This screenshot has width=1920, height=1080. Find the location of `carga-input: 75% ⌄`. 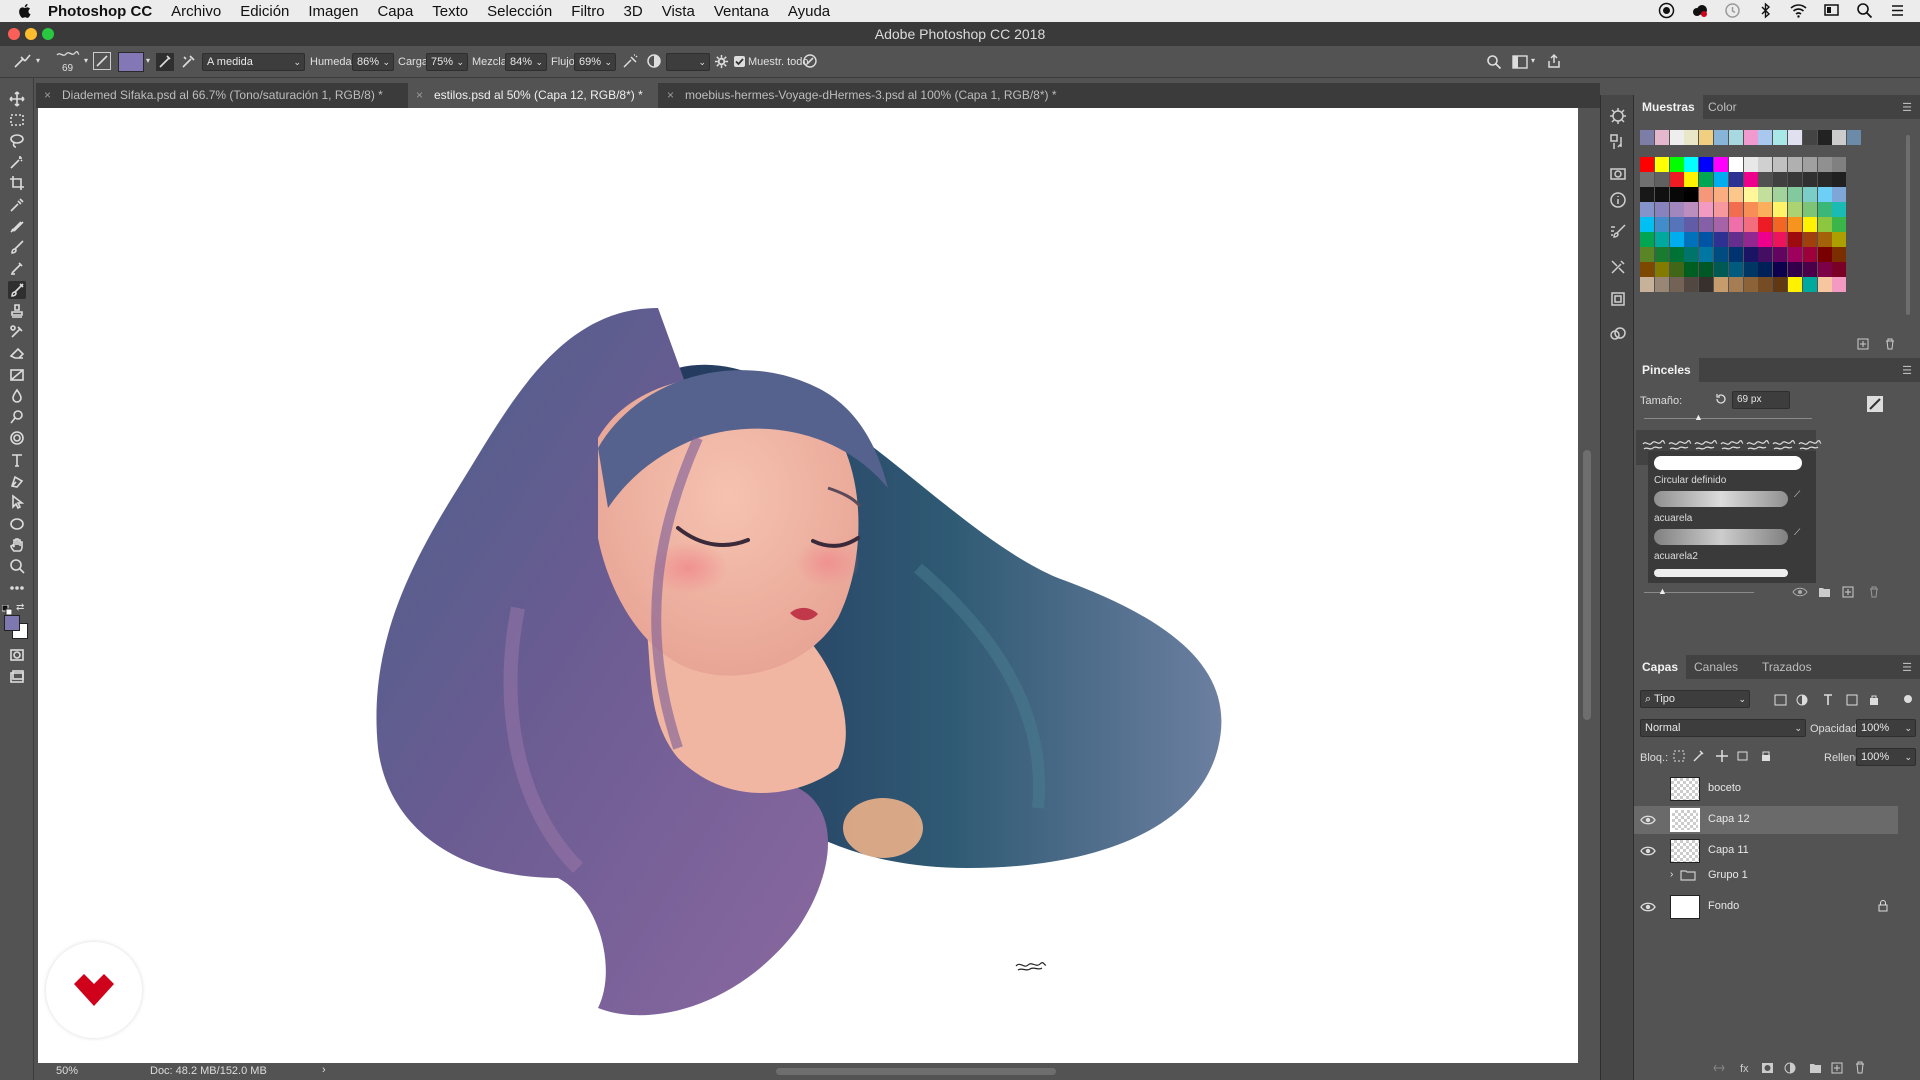

carga-input: 75% ⌄ is located at coordinates (447, 62).